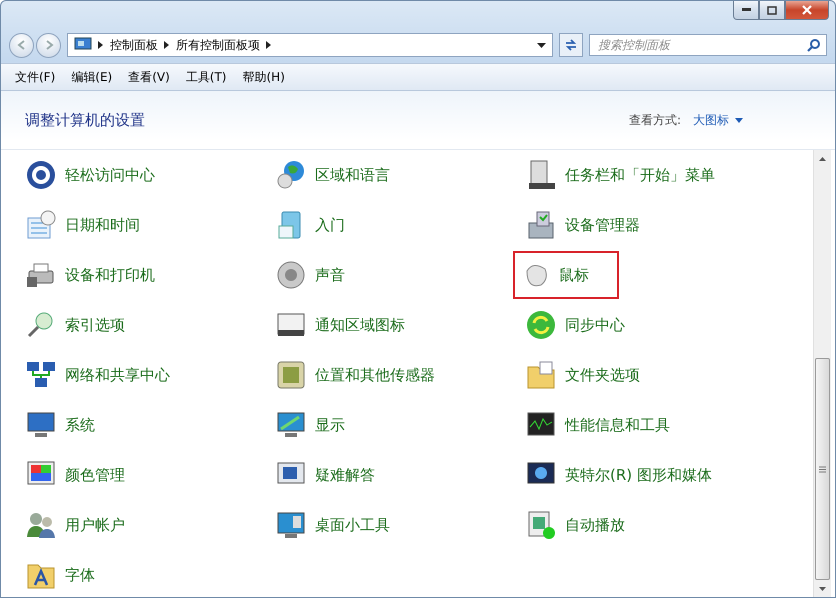 This screenshot has height=598, width=836. I want to click on view-by-dropdown: 大图标, so click(718, 120).